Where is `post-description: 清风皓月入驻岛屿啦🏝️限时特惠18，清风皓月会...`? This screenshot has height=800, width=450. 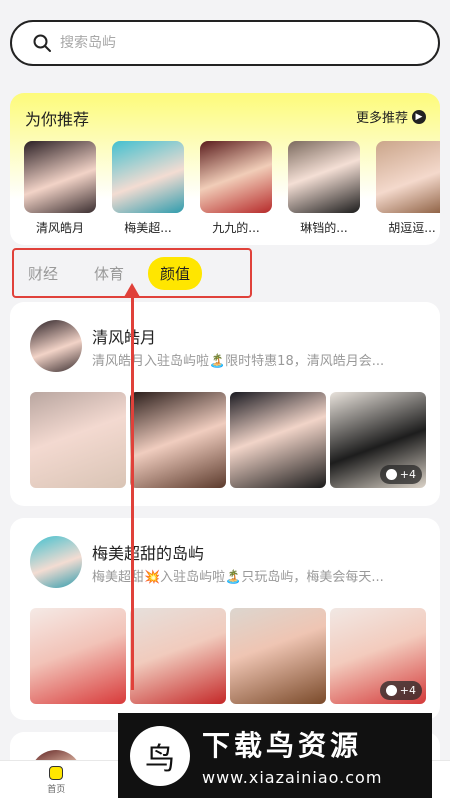 post-description: 清风皓月入驻岛屿啦🏝️限时特惠18，清风皓月会... is located at coordinates (238, 361).